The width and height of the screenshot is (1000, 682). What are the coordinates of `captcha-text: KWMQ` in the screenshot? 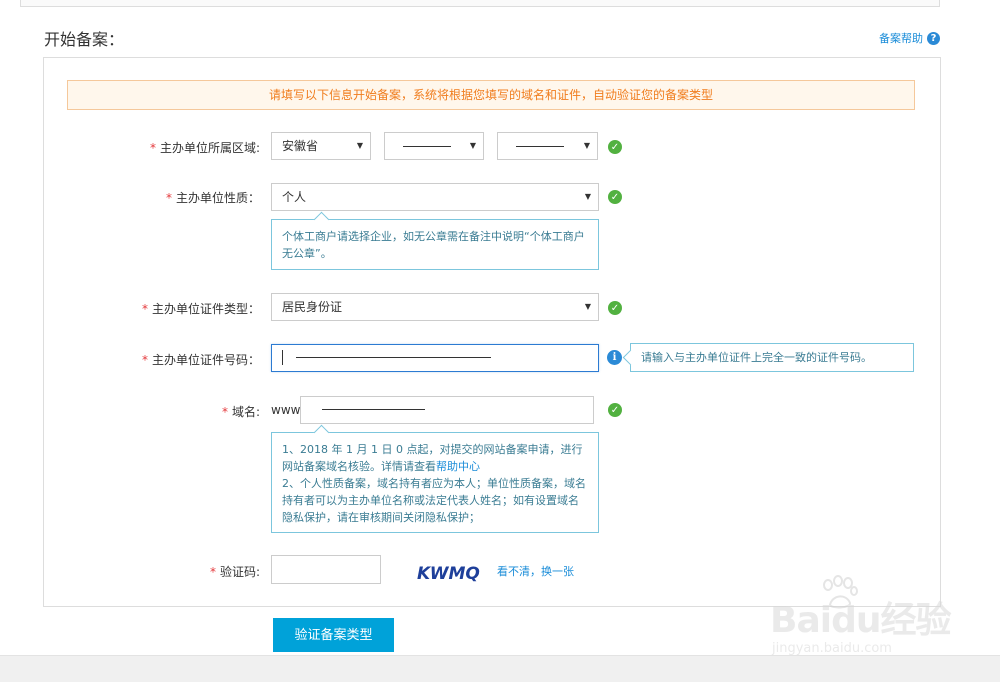 It's located at (448, 574).